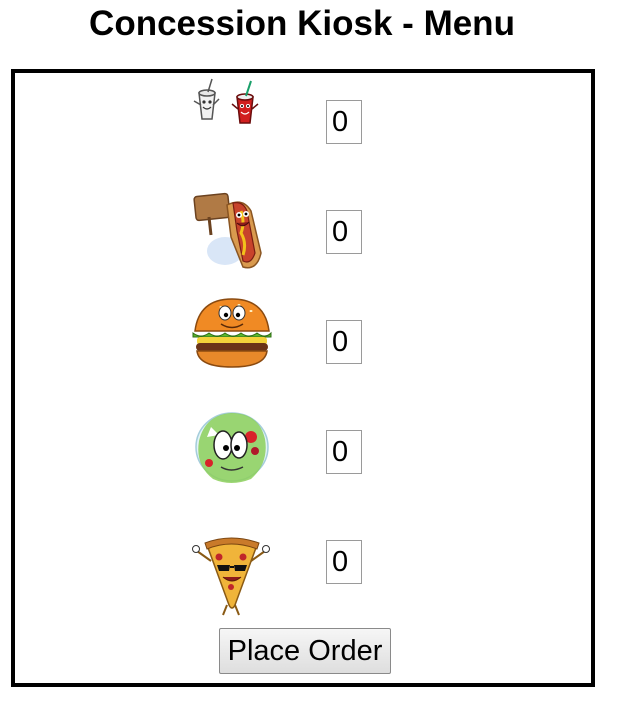  I want to click on soda-cups-icon, so click(226, 101).